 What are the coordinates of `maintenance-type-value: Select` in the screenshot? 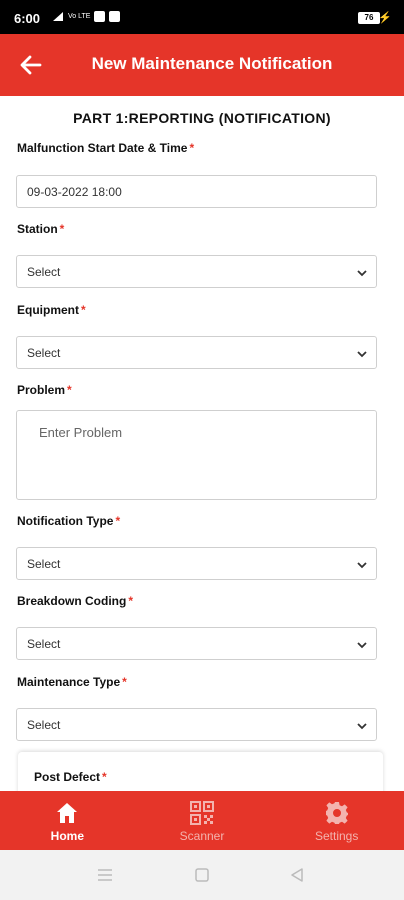 It's located at (44, 725).